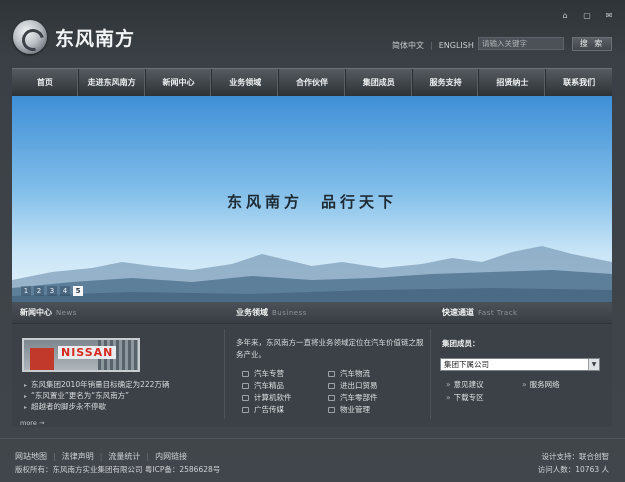  What do you see at coordinates (466, 364) in the screenshot?
I see `member-select-value: 集团下属公司` at bounding box center [466, 364].